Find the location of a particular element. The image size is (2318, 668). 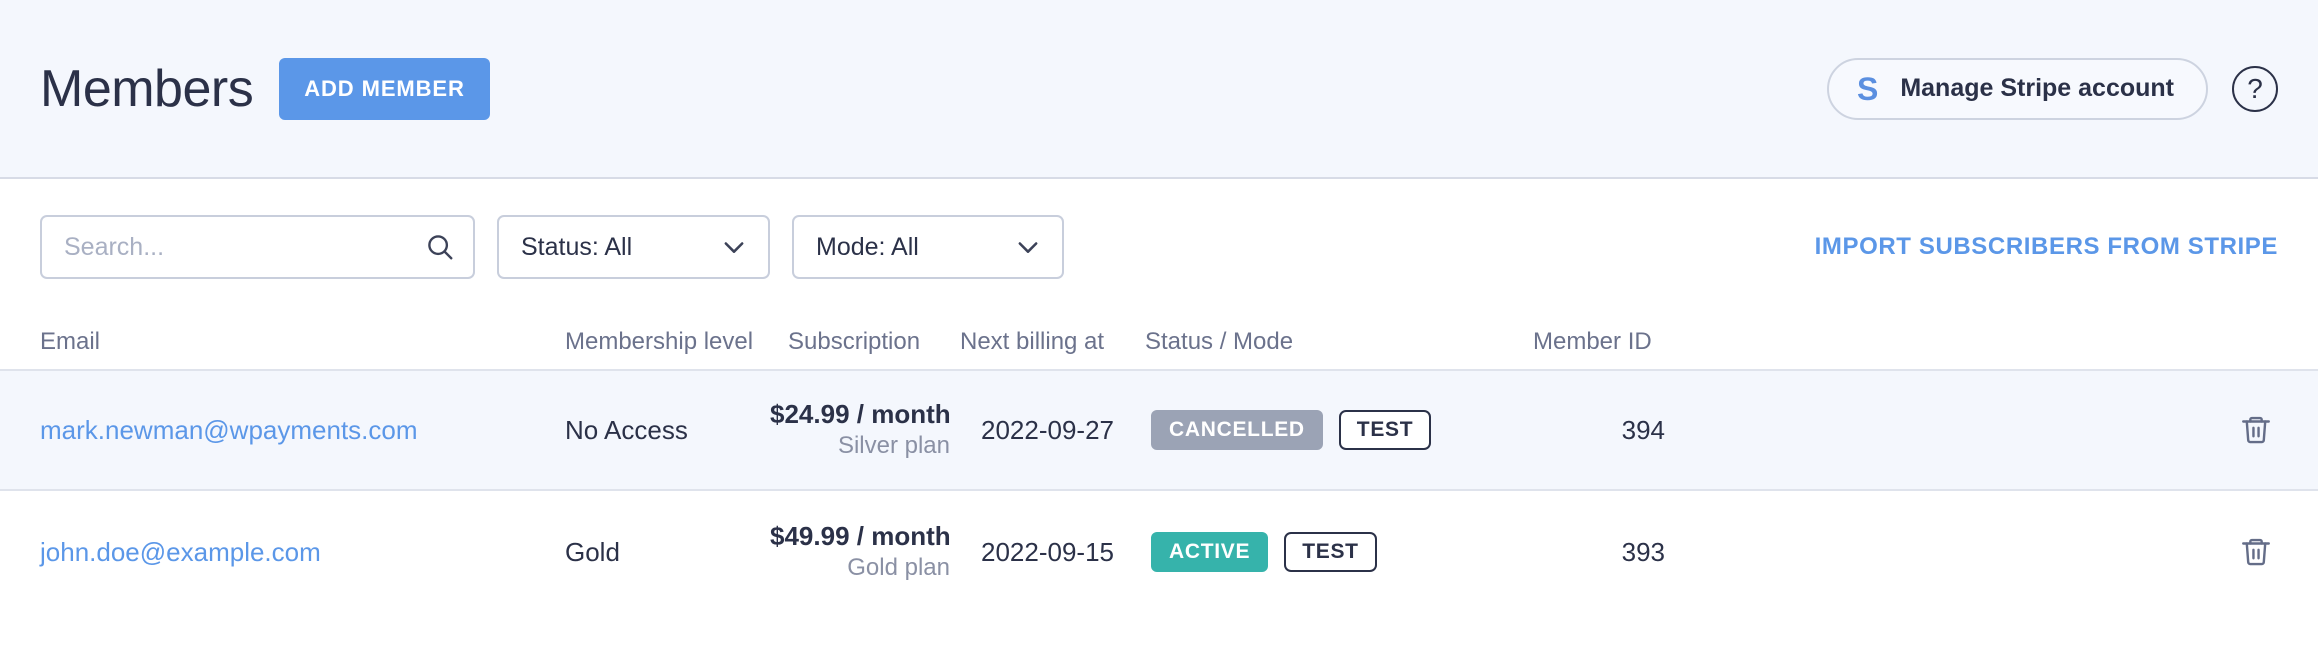

mode-filter-label: Mode: All is located at coordinates (867, 246).